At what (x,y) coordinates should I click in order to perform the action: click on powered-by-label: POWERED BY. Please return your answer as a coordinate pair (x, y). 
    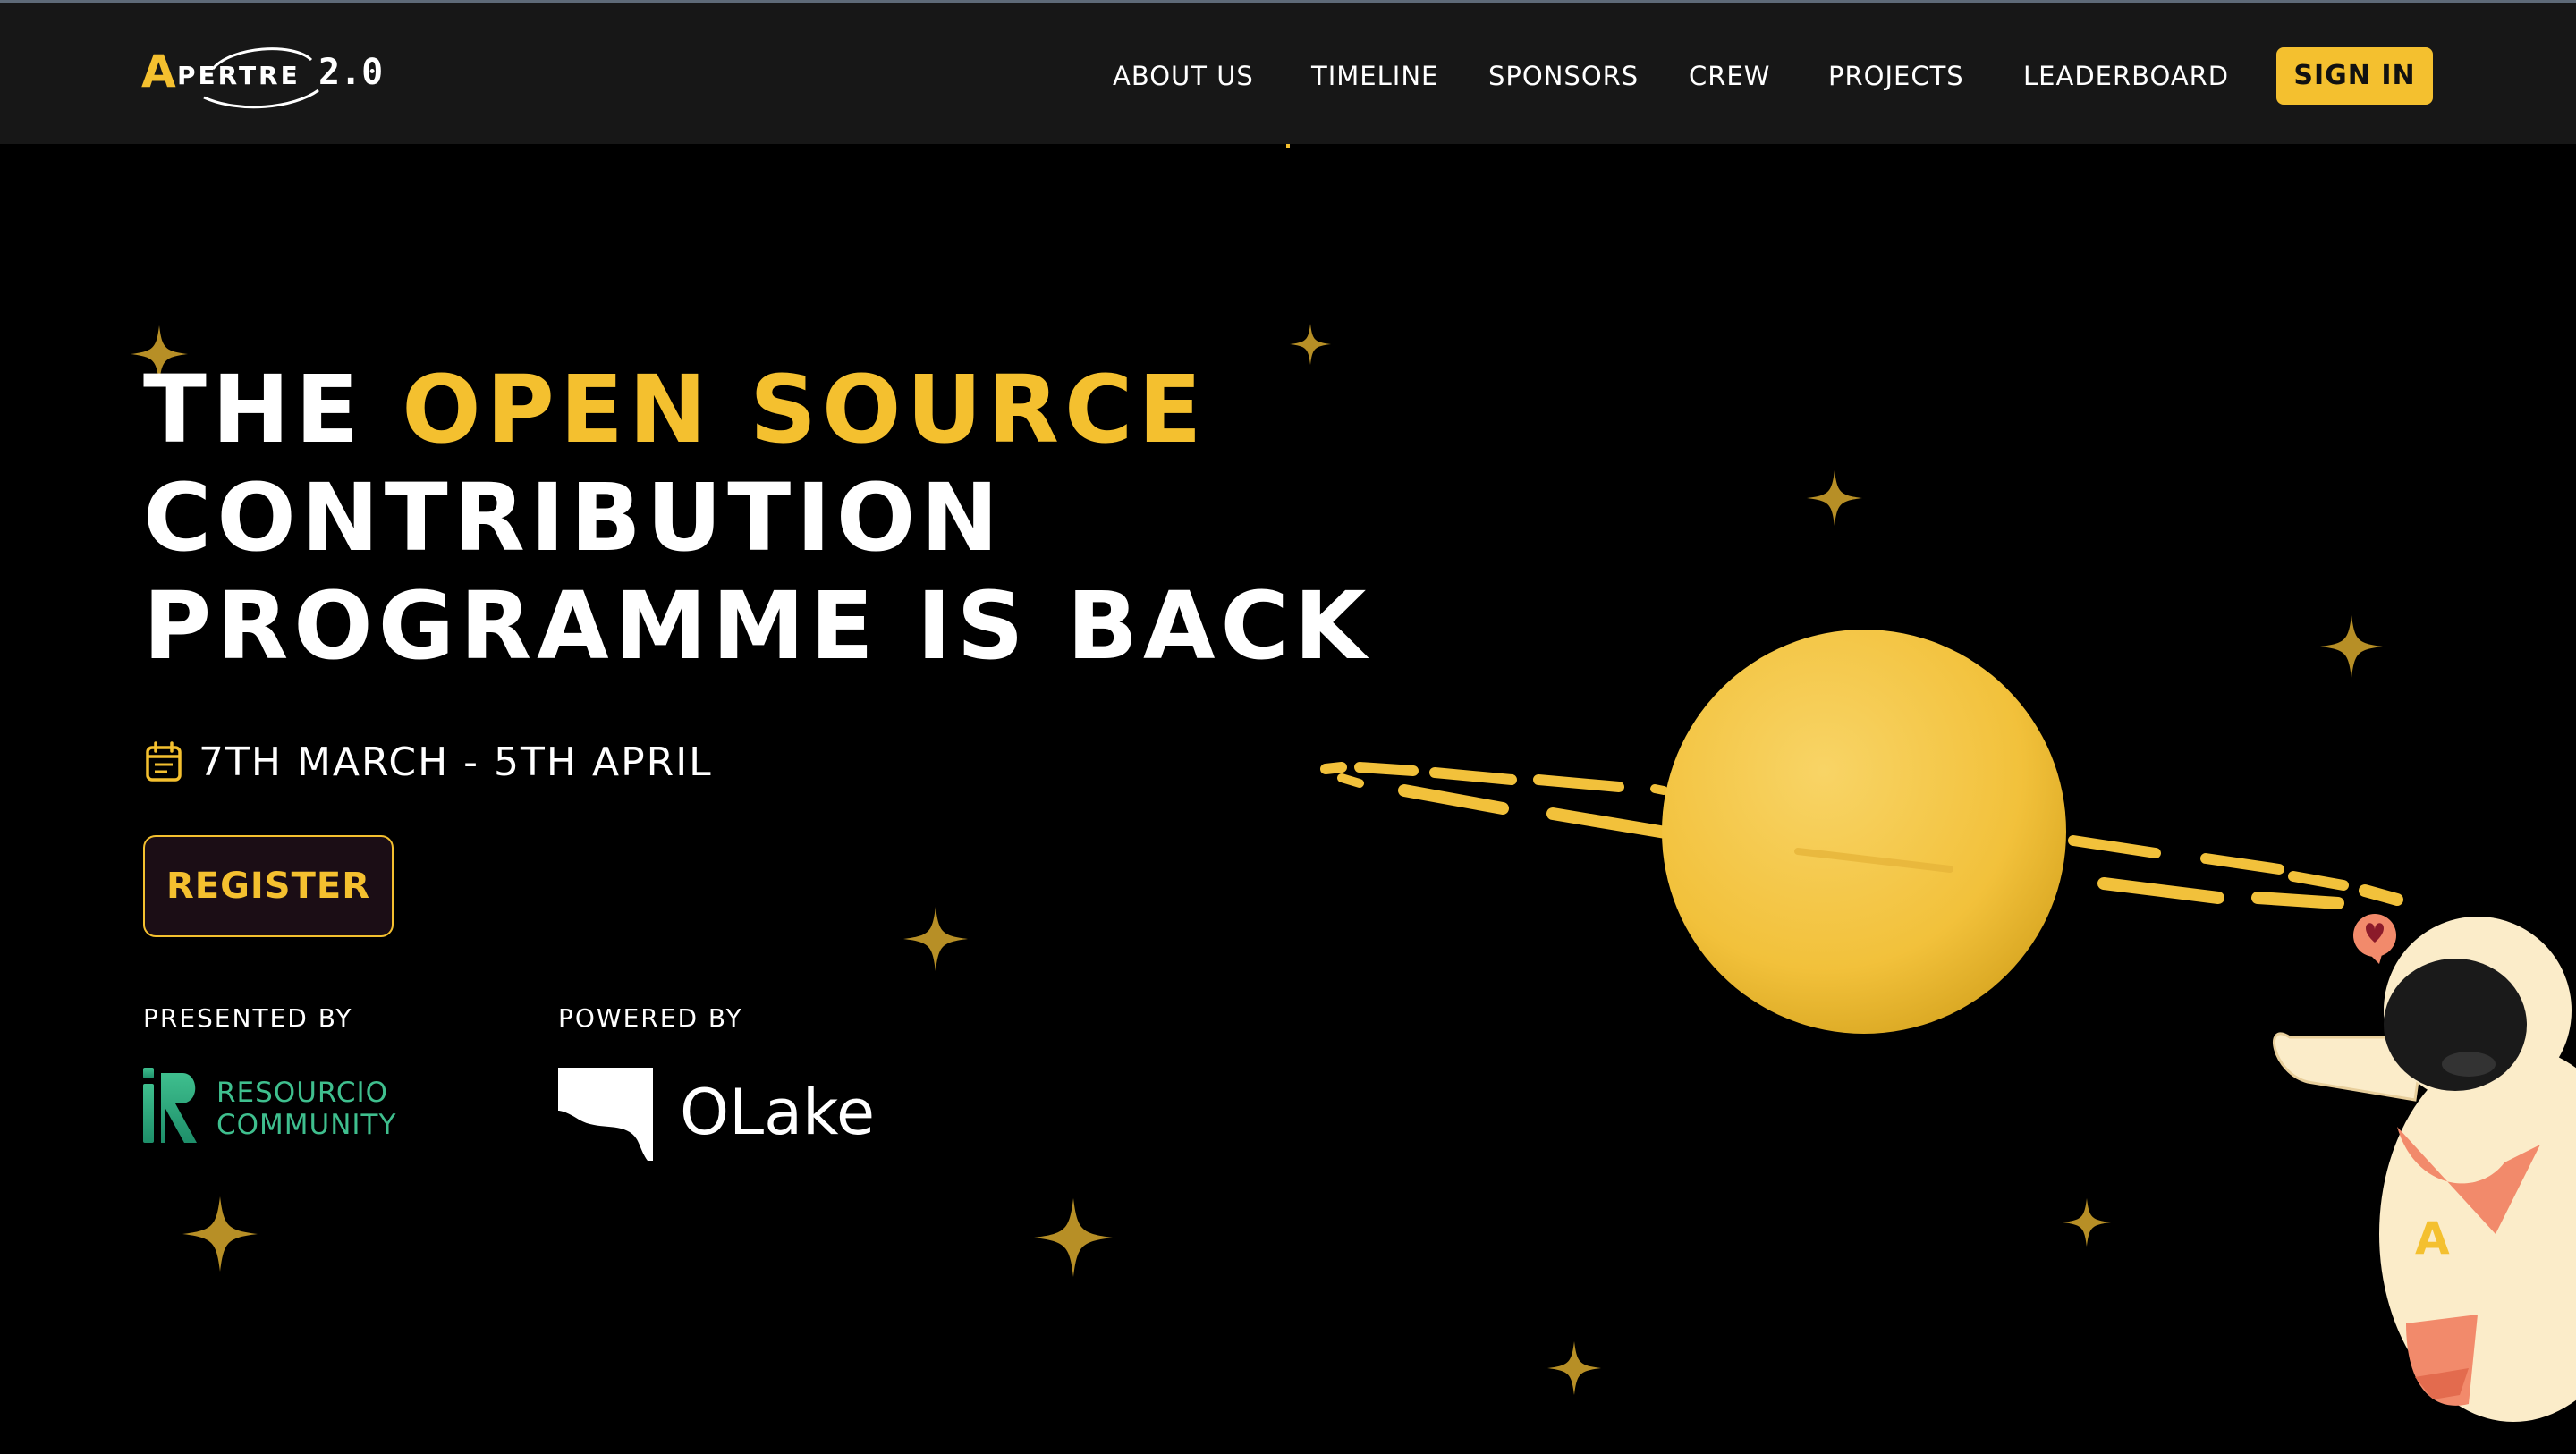
    Looking at the image, I should click on (650, 1018).